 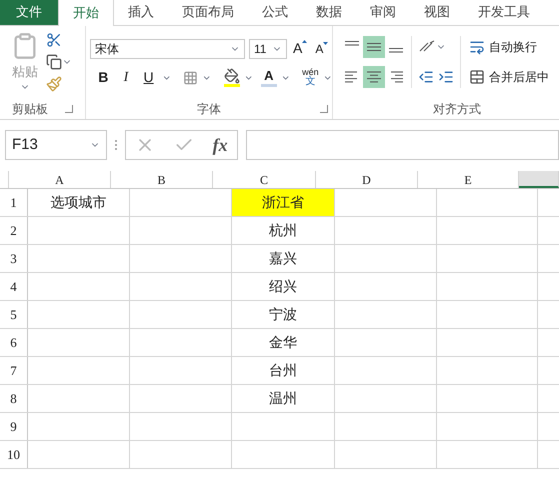 What do you see at coordinates (148, 77) in the screenshot?
I see `underline-button: U` at bounding box center [148, 77].